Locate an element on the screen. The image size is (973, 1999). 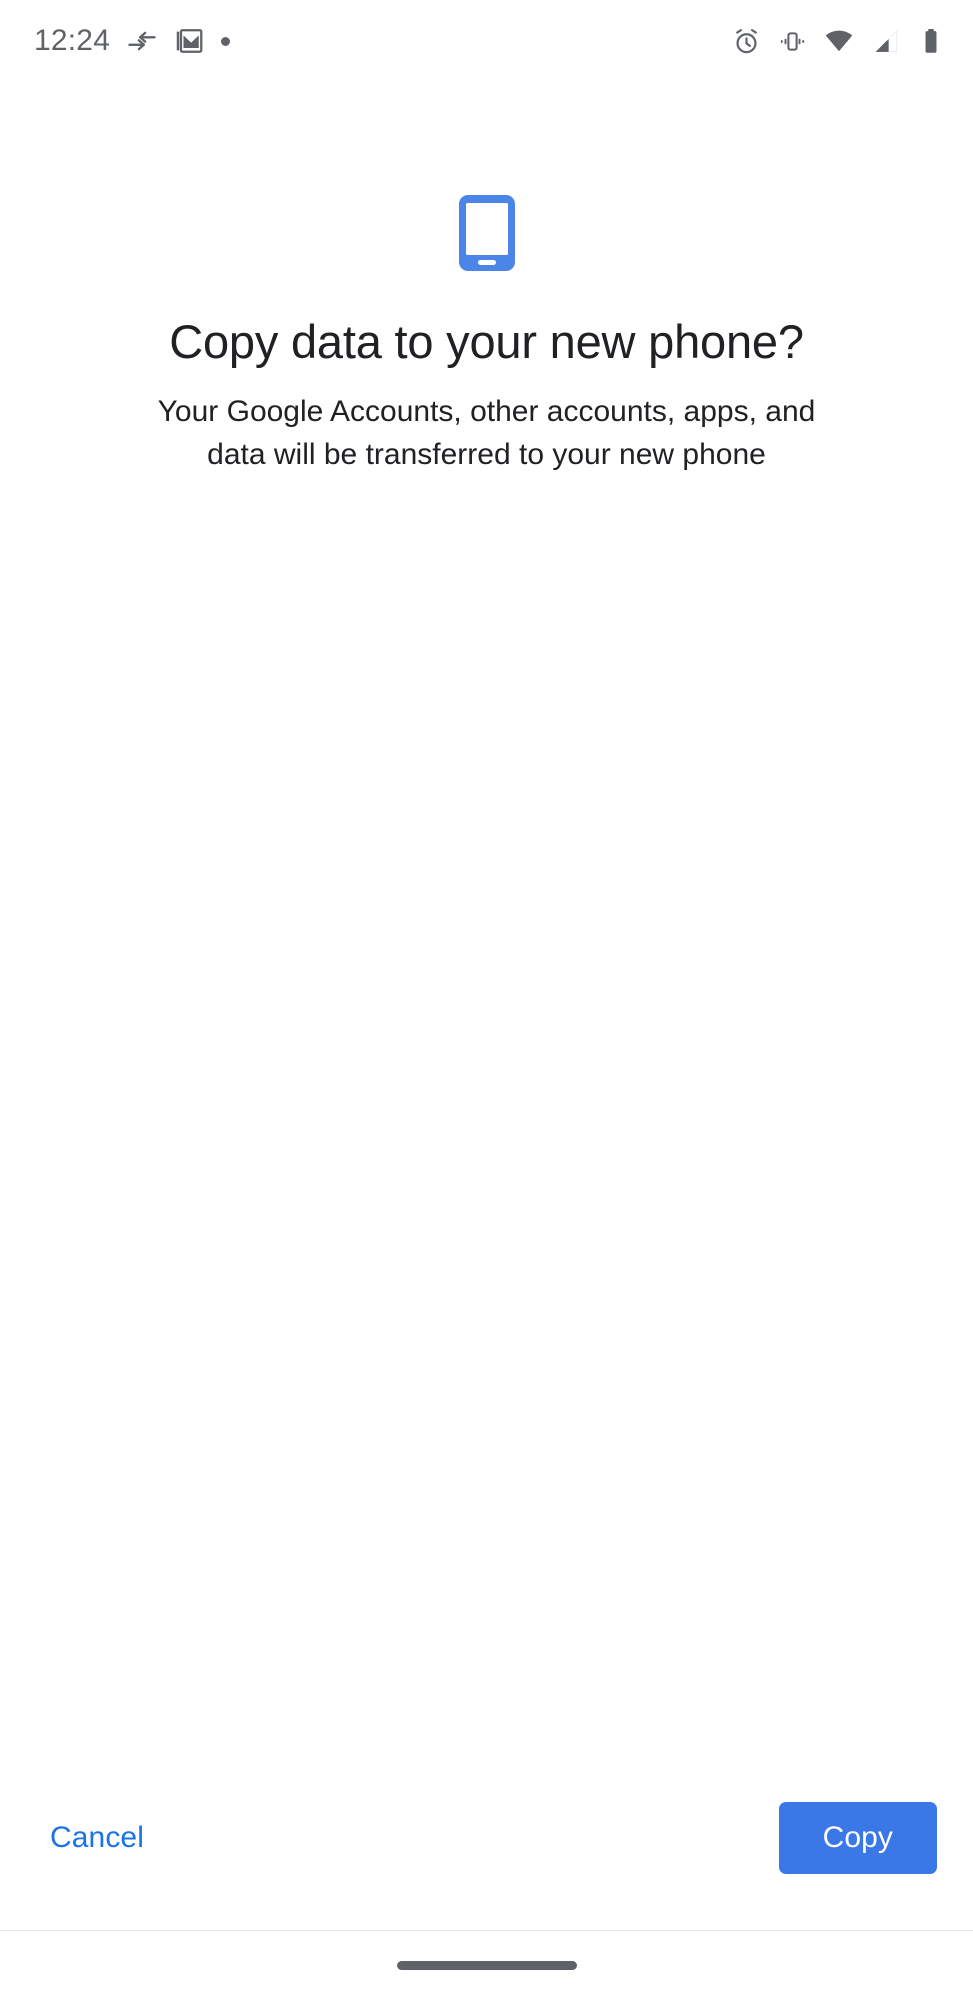
wifi-icon is located at coordinates (839, 41).